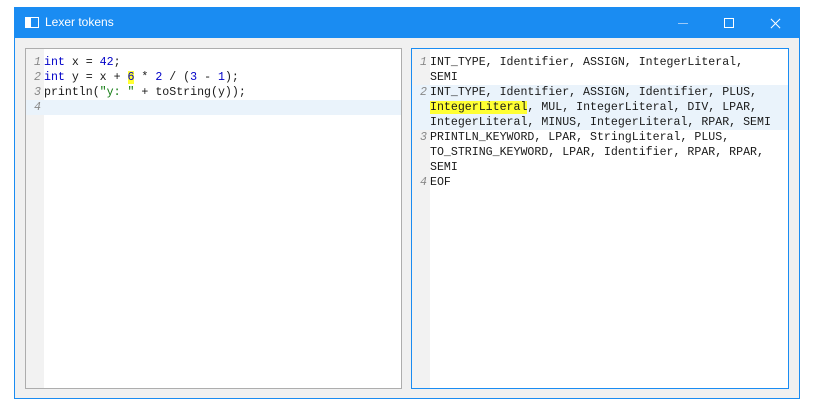 Image resolution: width=814 pixels, height=414 pixels. I want to click on code-line: 3 println("y: " + toString(y));, so click(213, 92).